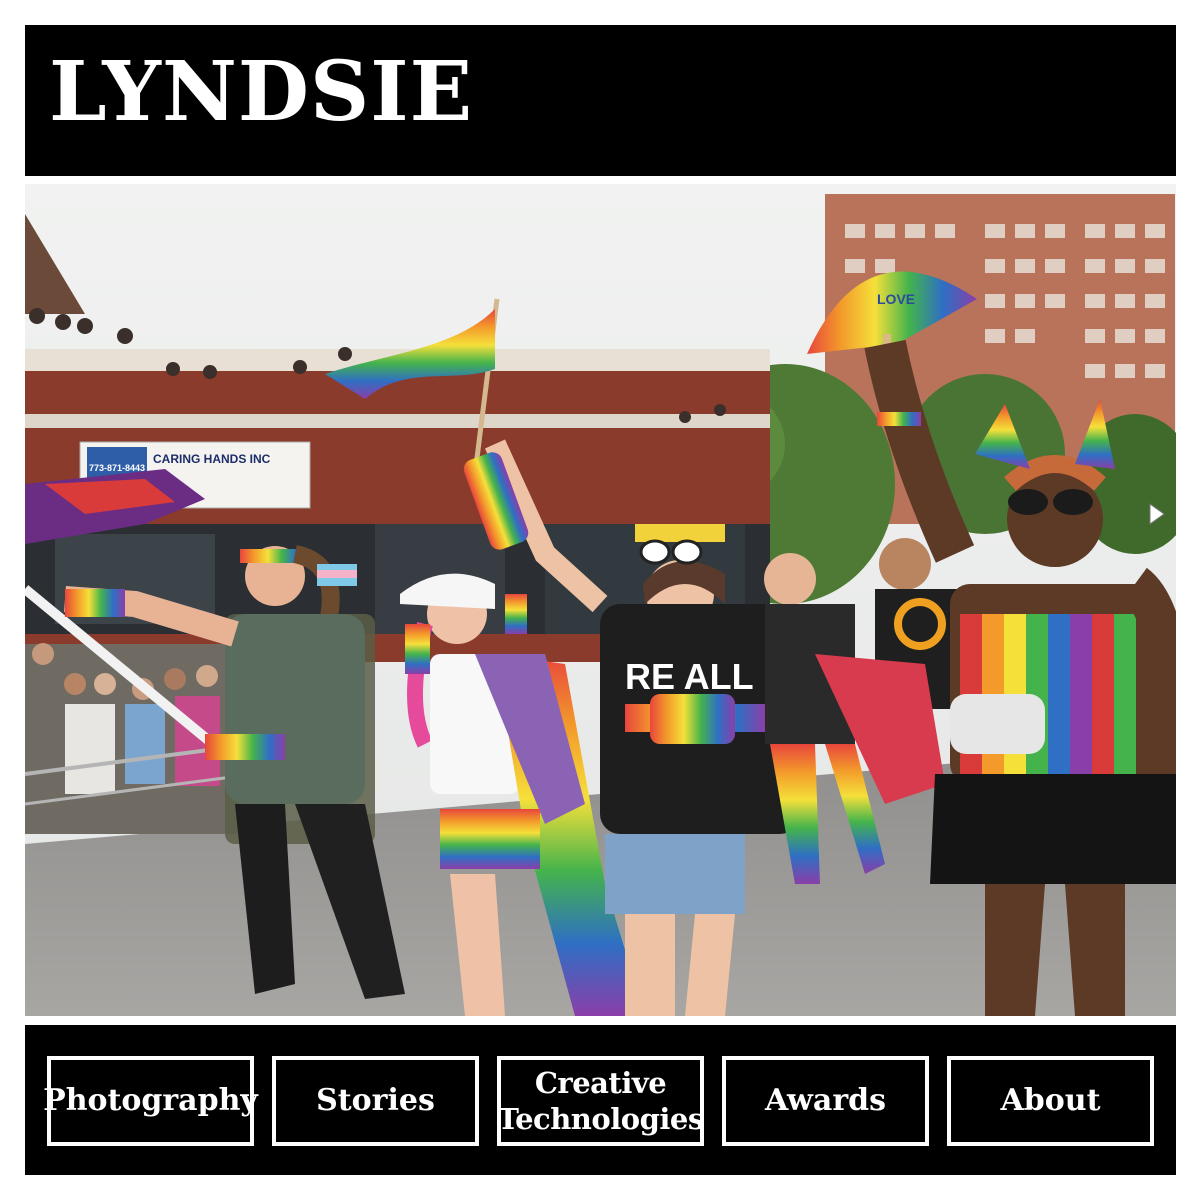 This screenshot has height=1200, width=1200. I want to click on nav-creative-technologies-label: Creative Technologies, so click(600, 1101).